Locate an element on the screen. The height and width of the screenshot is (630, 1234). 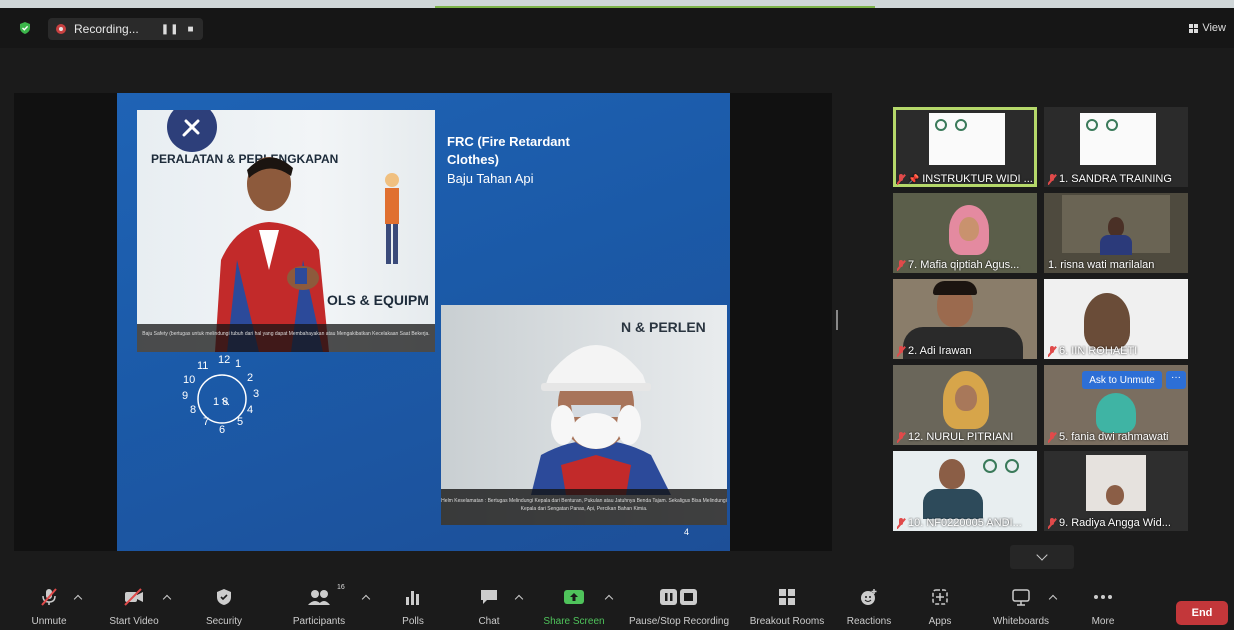
share-screen-button: Share Screen is located at coordinates (574, 608).